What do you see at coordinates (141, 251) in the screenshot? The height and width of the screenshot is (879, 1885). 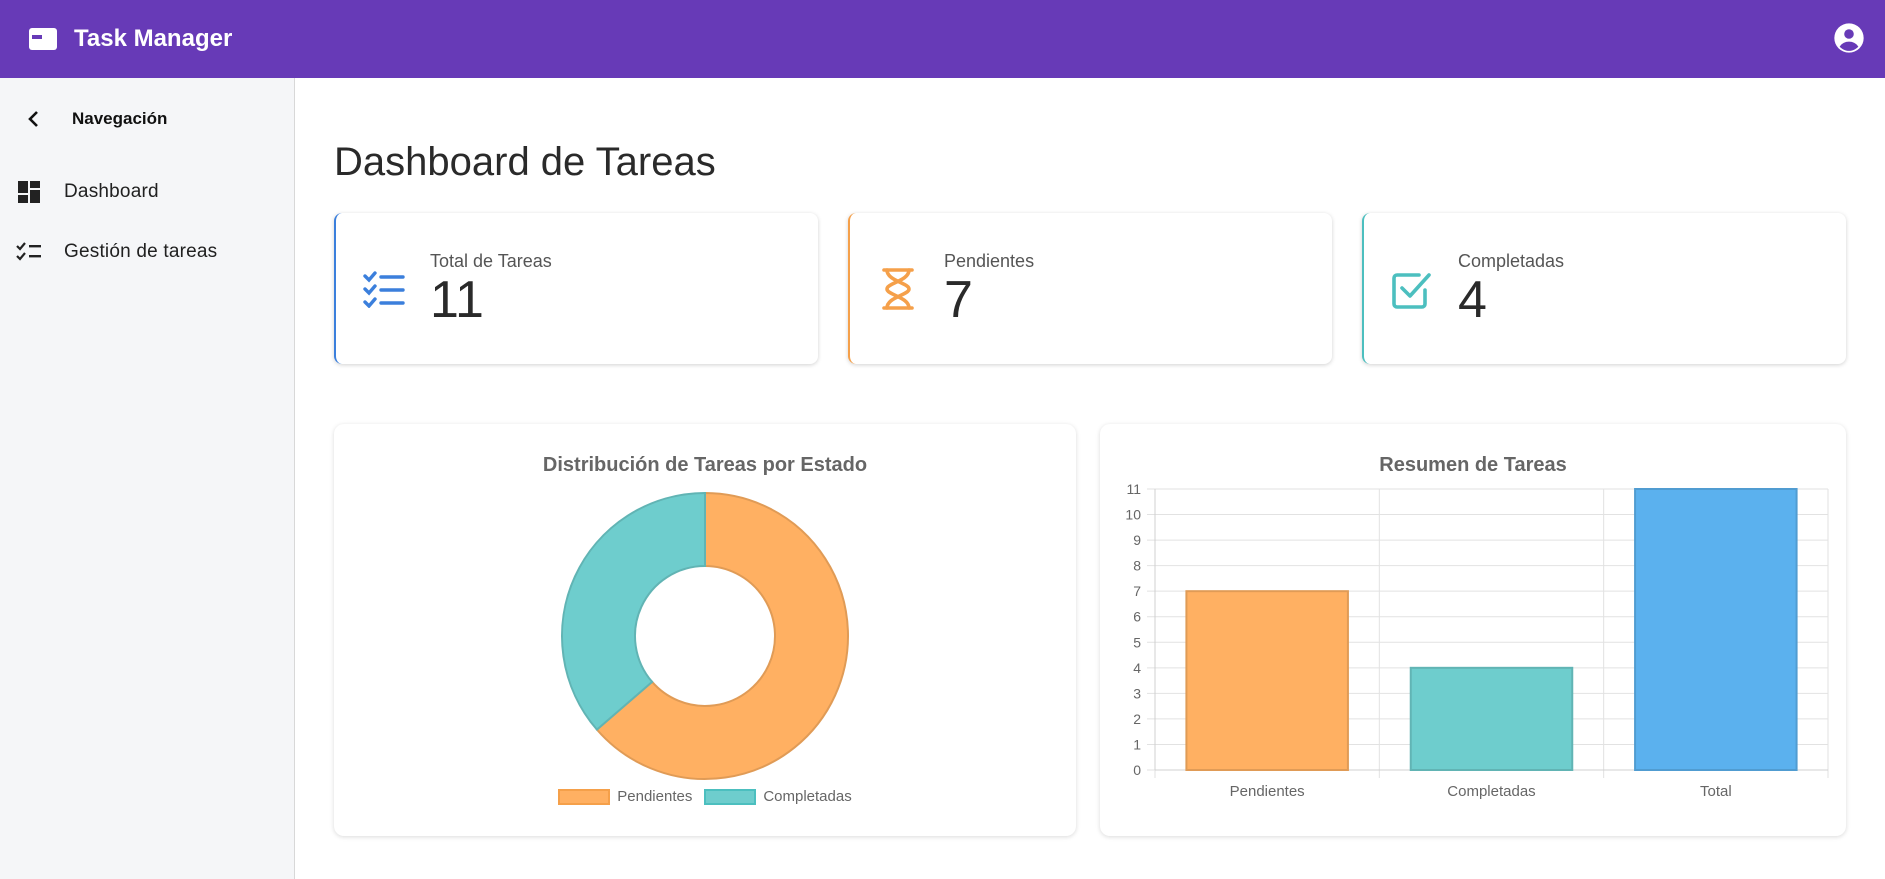 I see `sidebar-item-label: Gestión de tareas` at bounding box center [141, 251].